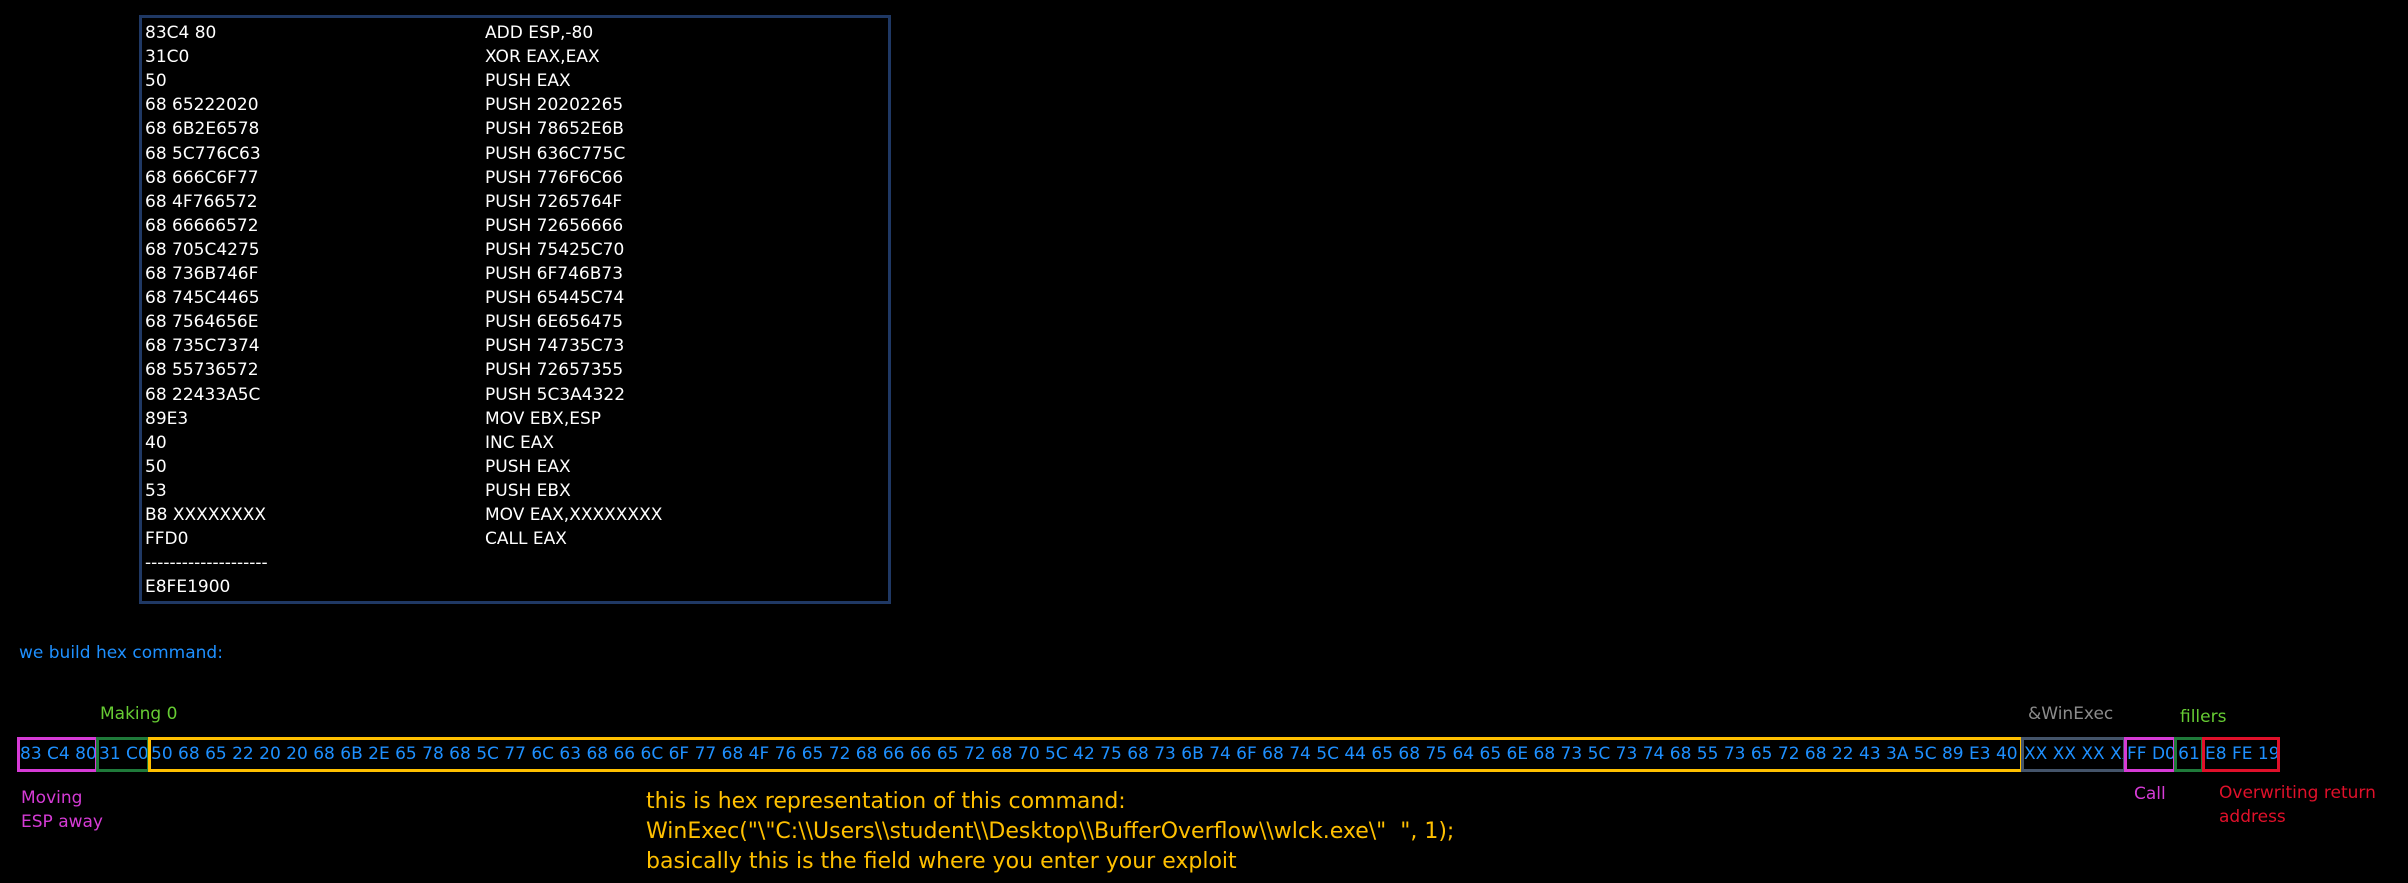 The image size is (2408, 883). Describe the element at coordinates (574, 515) in the screenshot. I see `instruction: MOV EAX,XXXXXXXX` at that location.